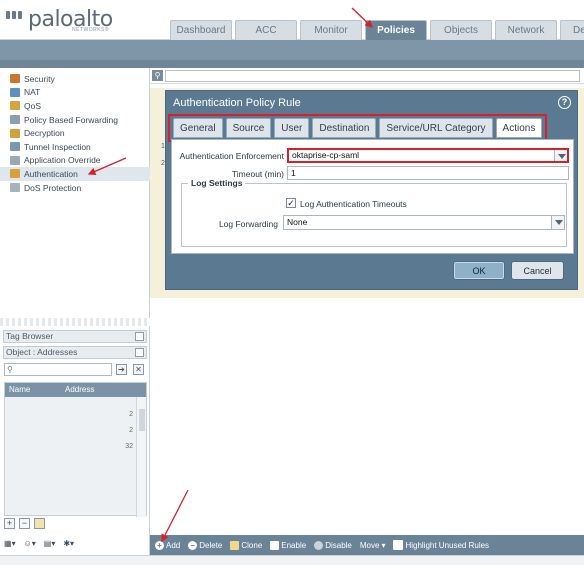  What do you see at coordinates (30, 543) in the screenshot?
I see `user-icon: ☺▾` at bounding box center [30, 543].